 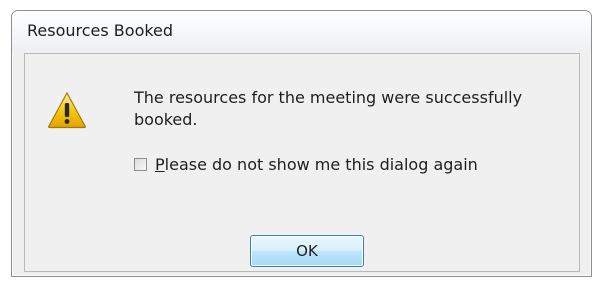 What do you see at coordinates (100, 30) in the screenshot?
I see `dialog-title: Resources Booked` at bounding box center [100, 30].